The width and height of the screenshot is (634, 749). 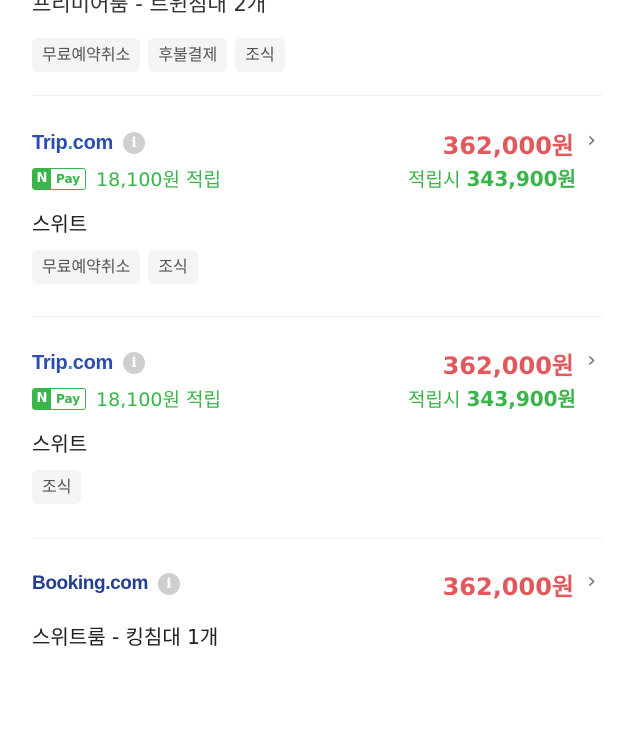 I want to click on offer-tag-list: 조식, so click(x=57, y=487).